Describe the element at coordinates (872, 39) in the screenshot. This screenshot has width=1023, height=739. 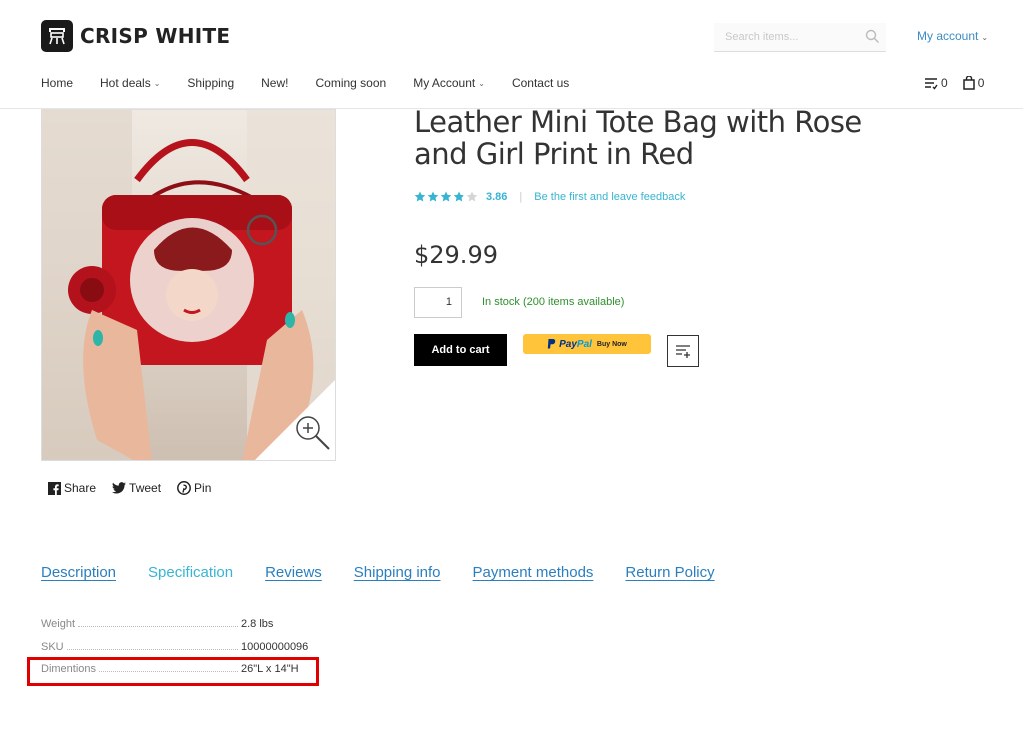
I see `search-icon` at that location.